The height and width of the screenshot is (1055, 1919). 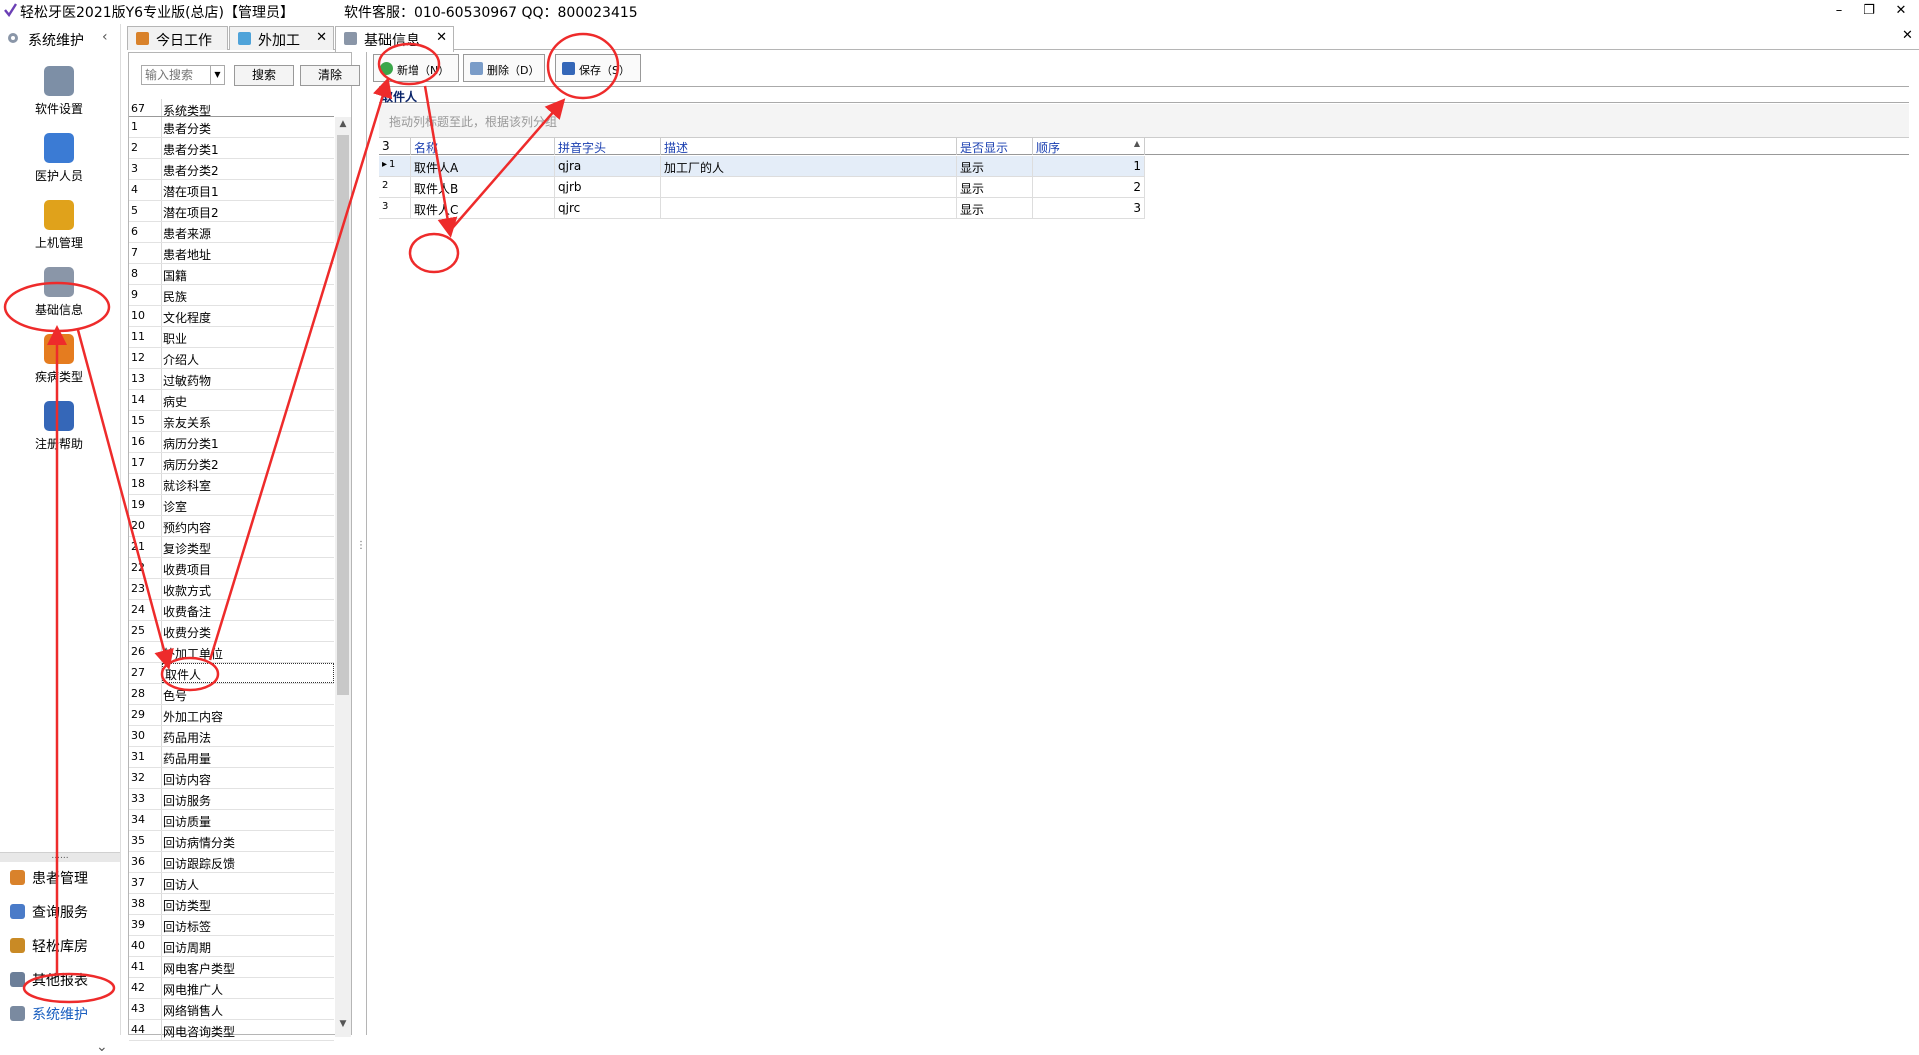 I want to click on type-row: 4 潜在项目1, so click(x=231, y=190).